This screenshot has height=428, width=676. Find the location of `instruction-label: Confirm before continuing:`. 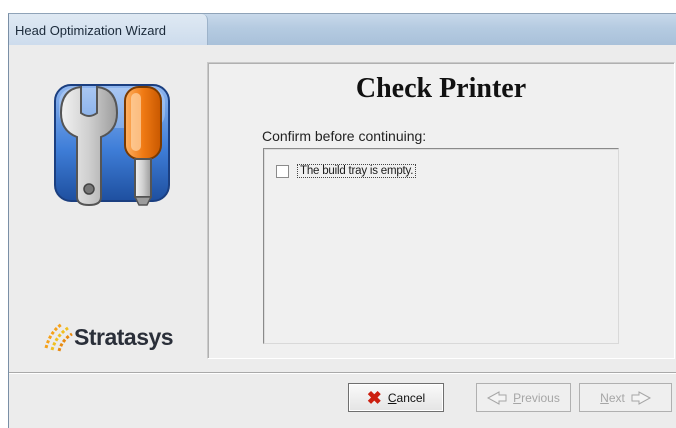

instruction-label: Confirm before continuing: is located at coordinates (344, 136).